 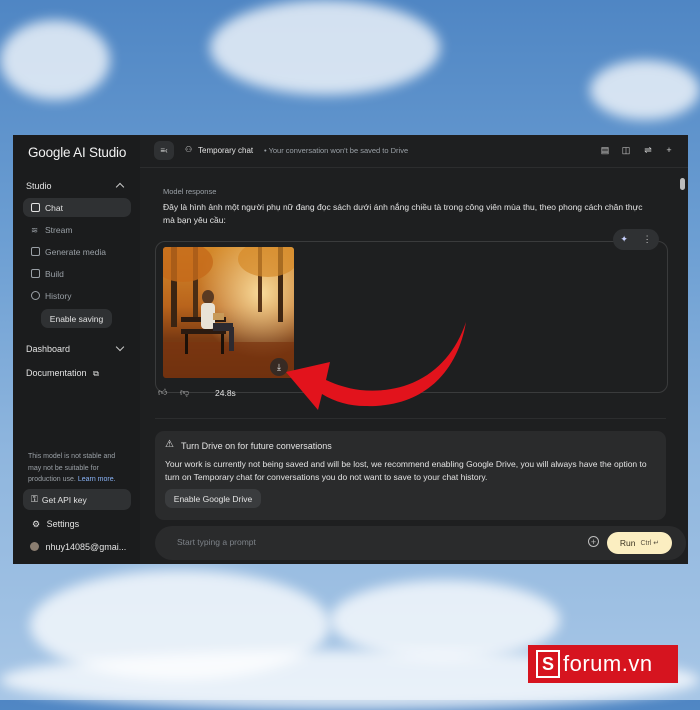 I want to click on gear-icon: ⚙, so click(x=36, y=524).